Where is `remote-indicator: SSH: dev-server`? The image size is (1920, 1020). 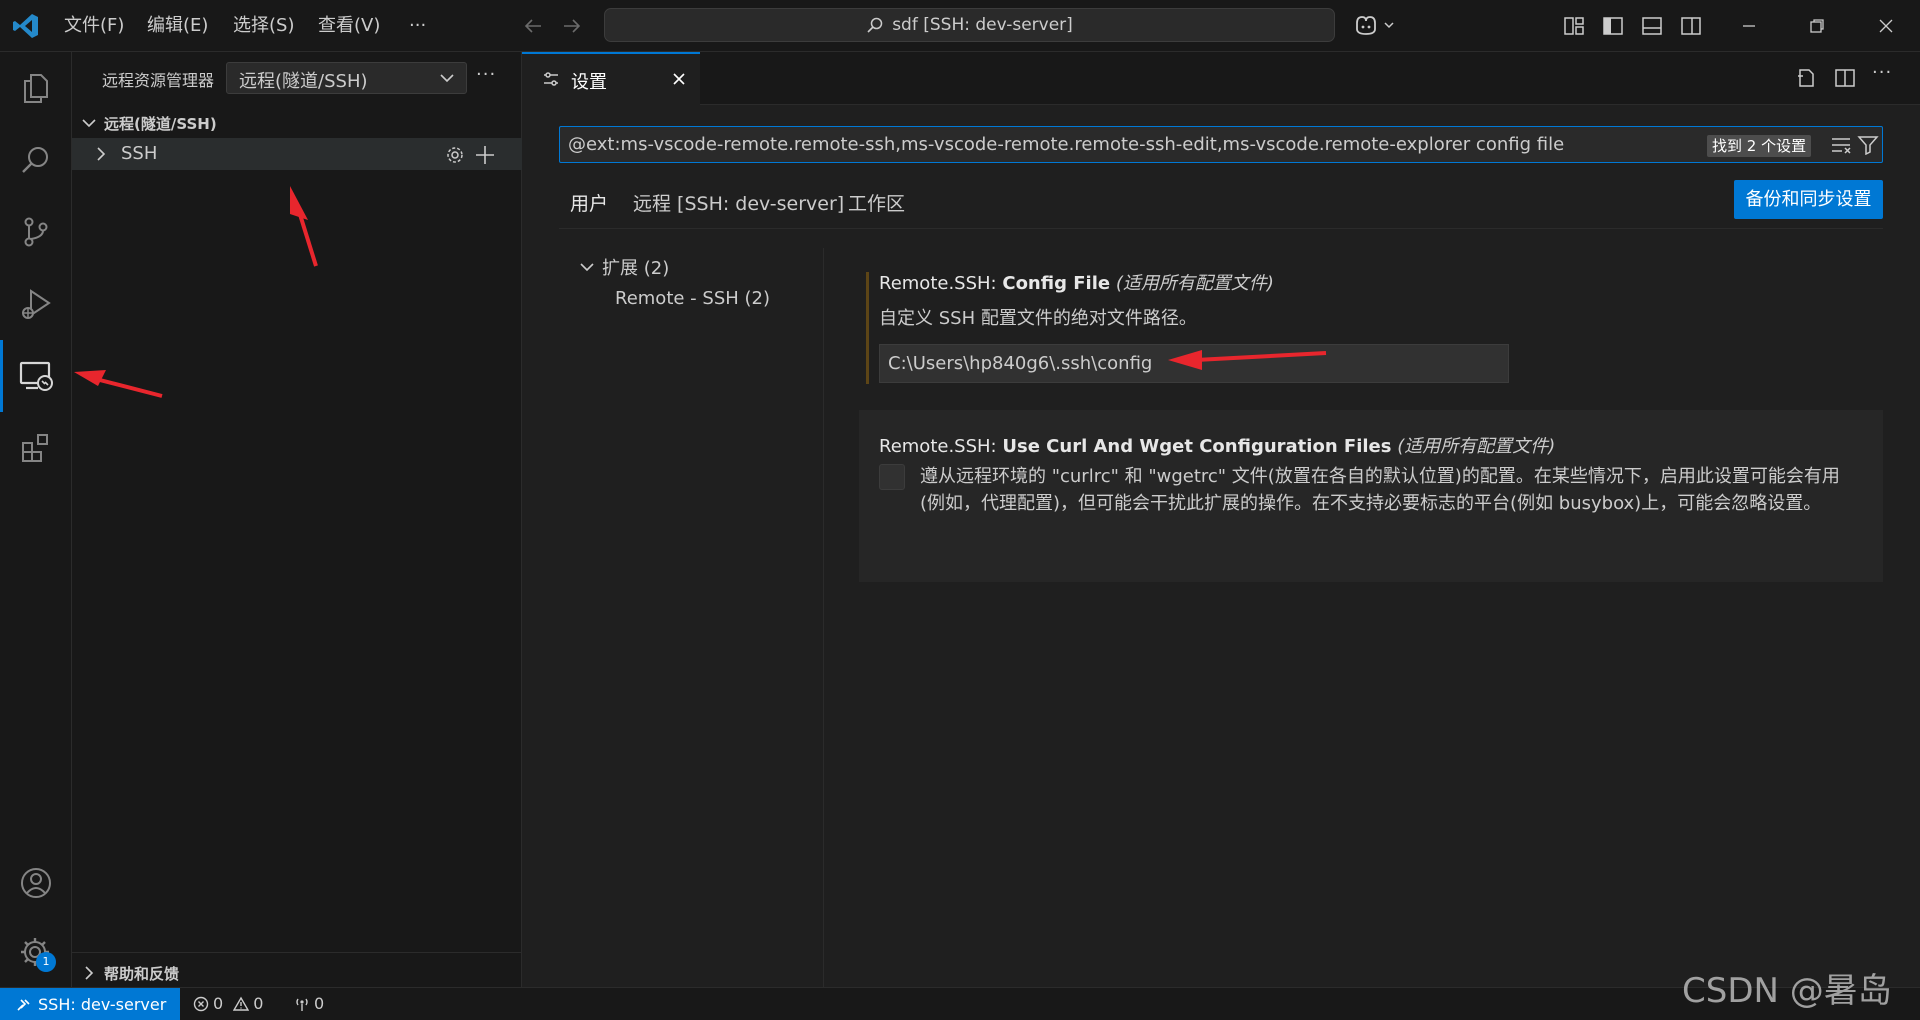
remote-indicator: SSH: dev-server is located at coordinates (90, 1004).